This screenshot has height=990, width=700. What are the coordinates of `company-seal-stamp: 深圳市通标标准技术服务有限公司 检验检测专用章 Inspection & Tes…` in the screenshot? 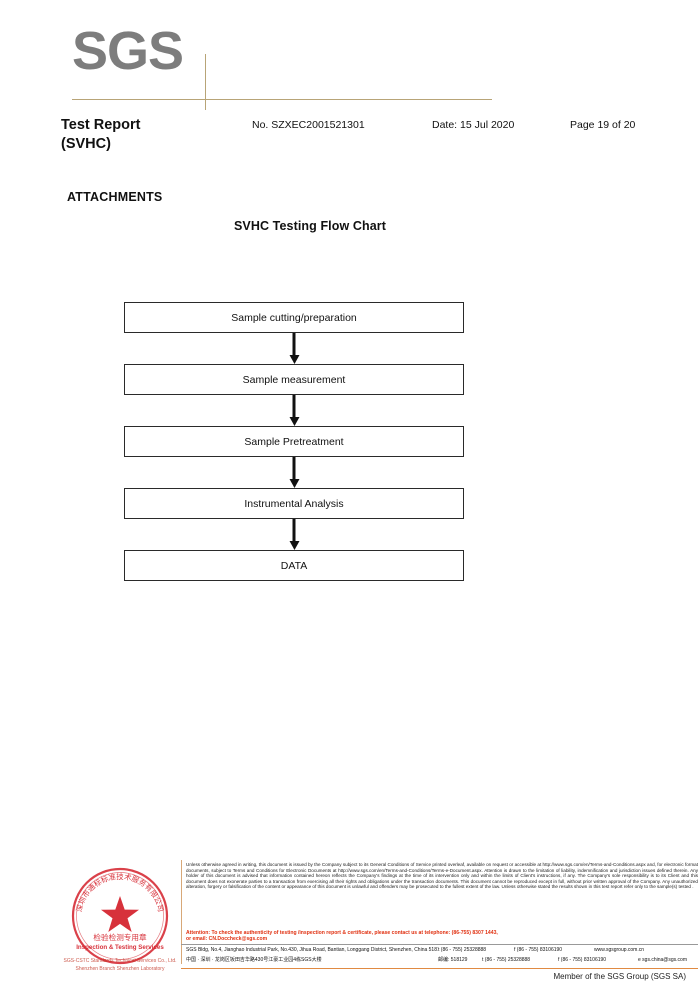 It's located at (120, 919).